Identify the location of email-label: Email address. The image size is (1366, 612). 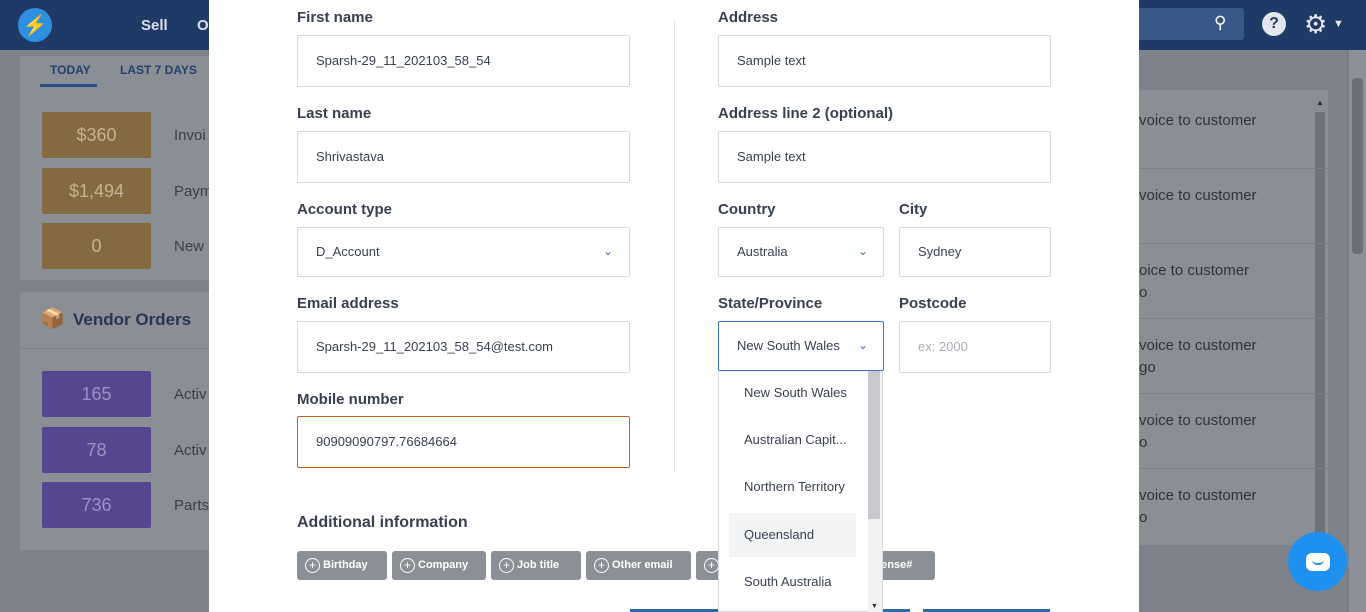
(348, 303).